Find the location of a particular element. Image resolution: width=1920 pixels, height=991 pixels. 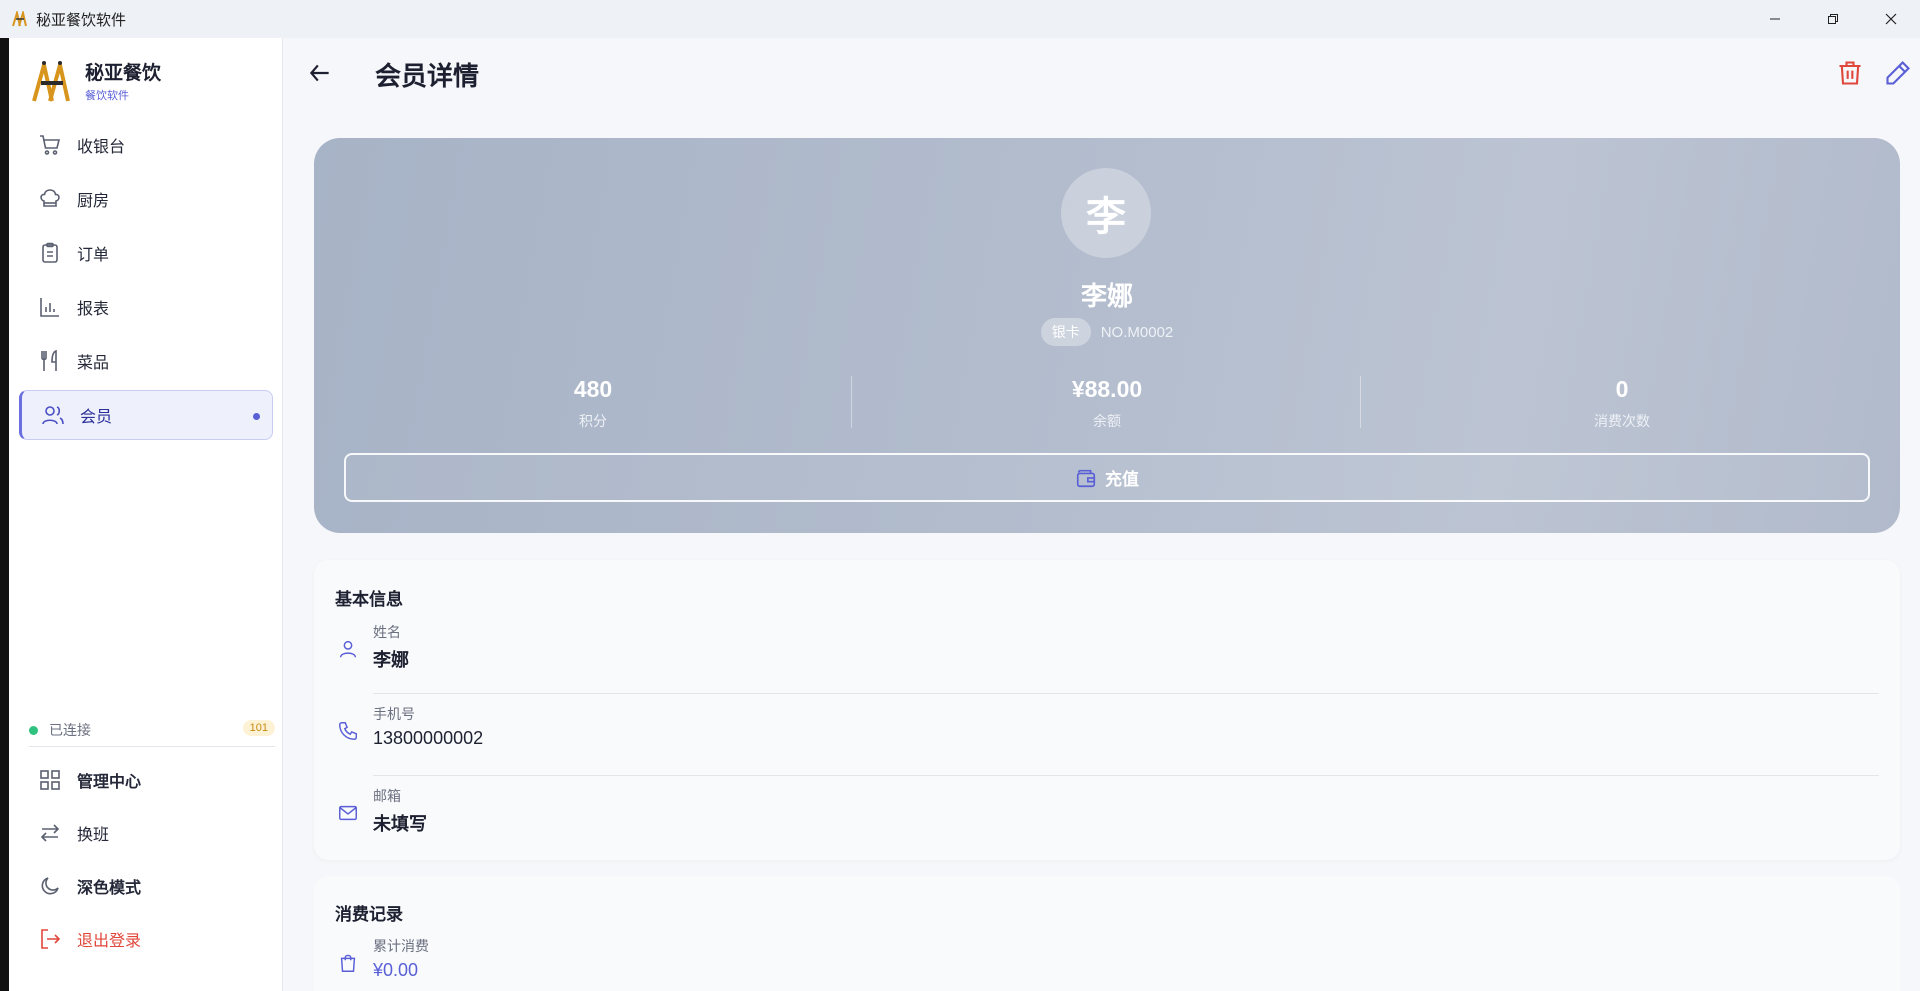

edit-button is located at coordinates (1898, 73).